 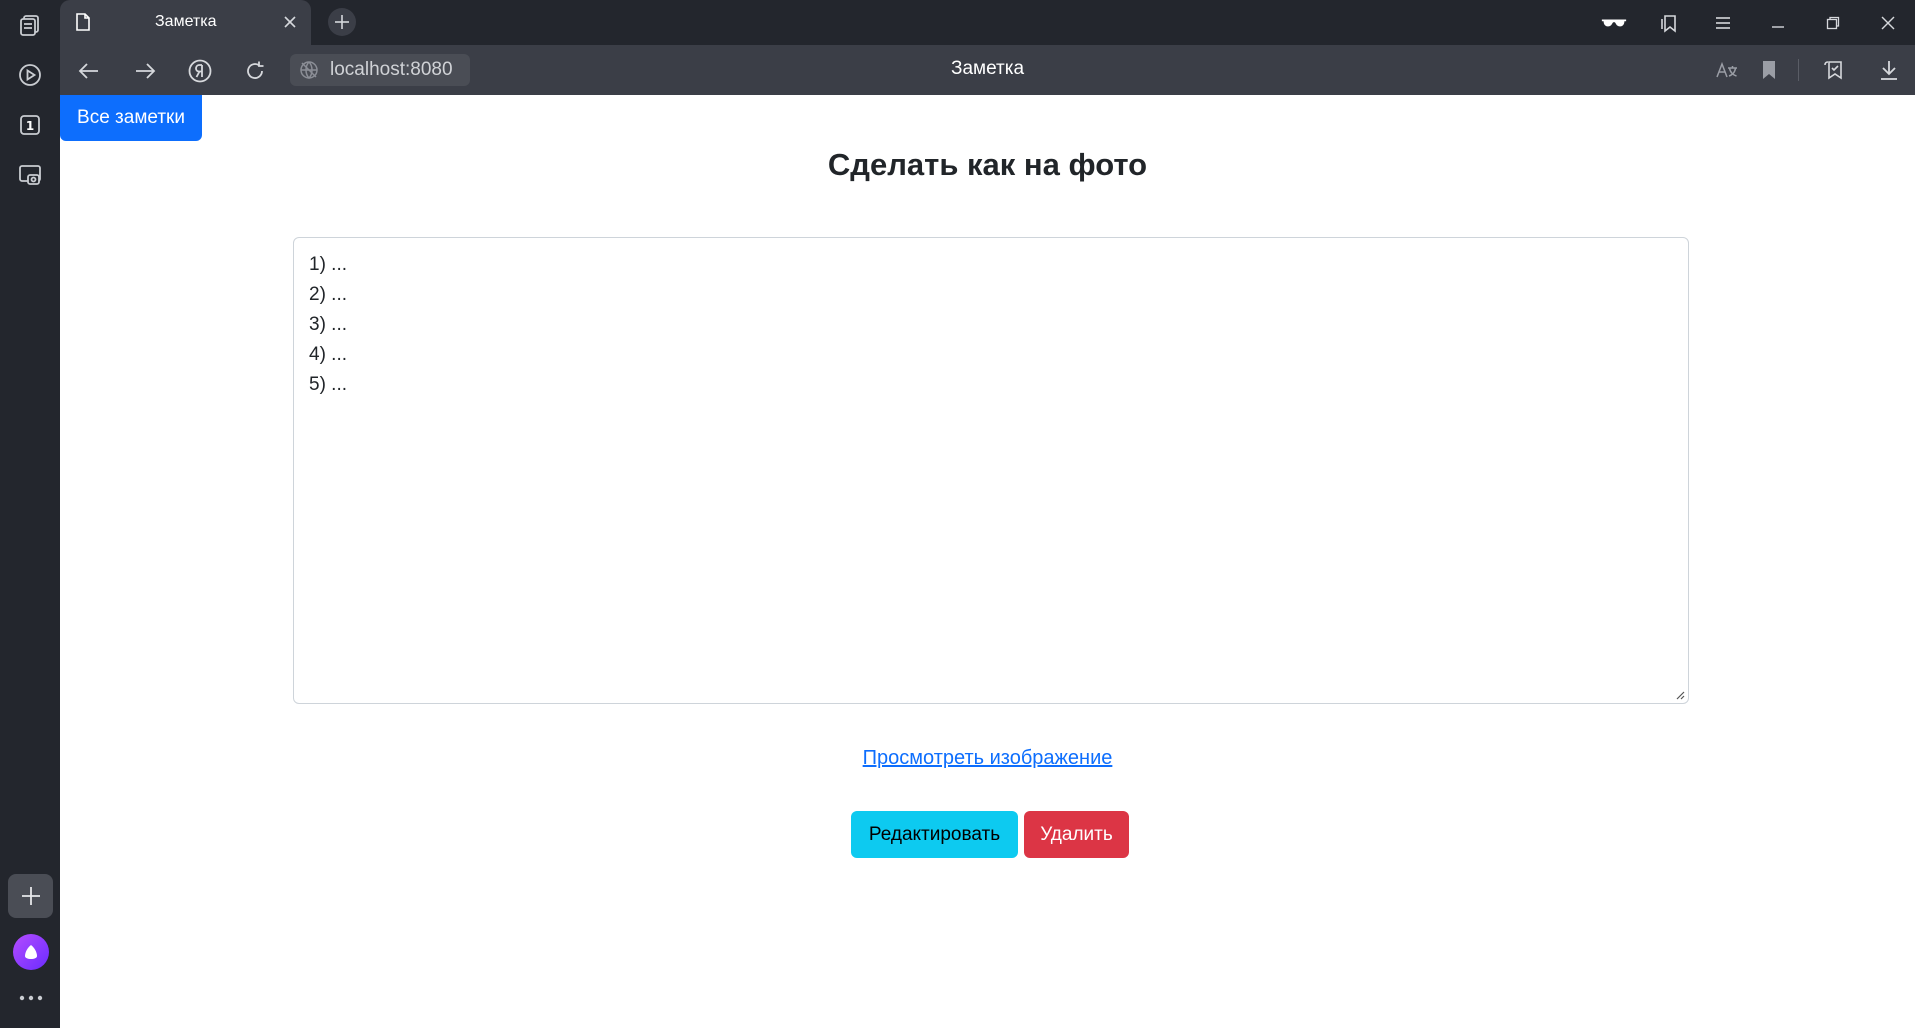 I want to click on document-icon, so click(x=83, y=22).